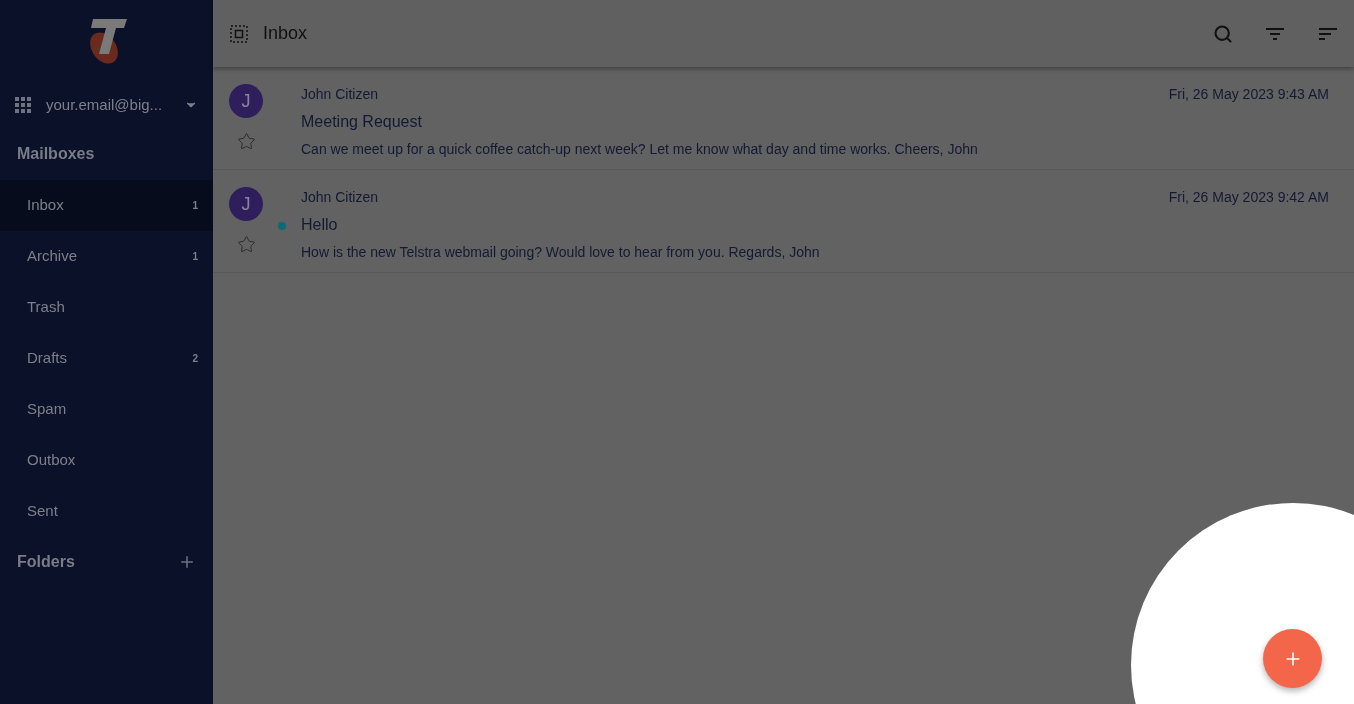  What do you see at coordinates (46, 307) in the screenshot?
I see `mailbox-label: Trash` at bounding box center [46, 307].